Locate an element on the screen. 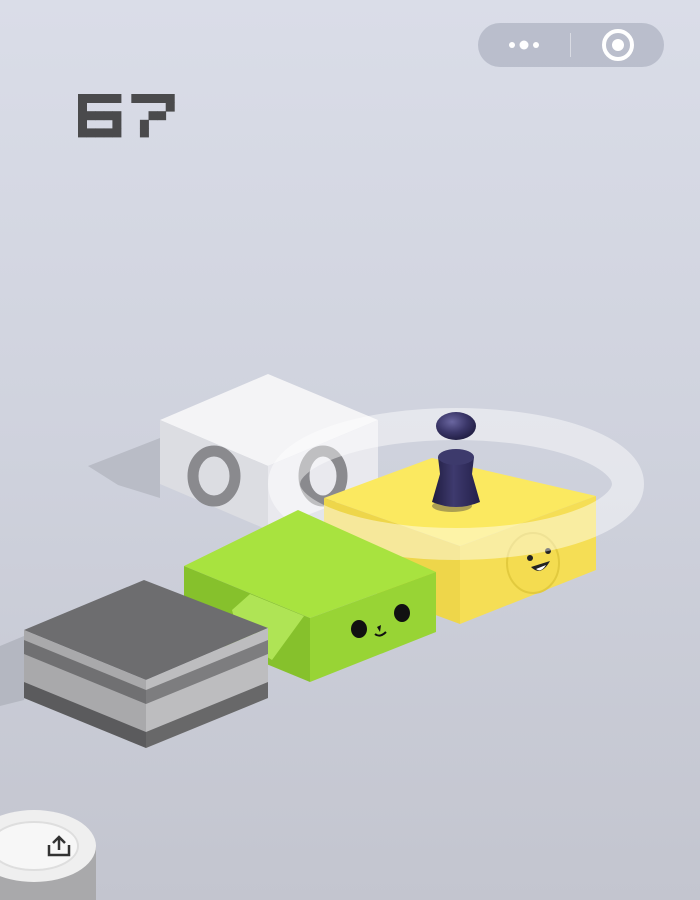 This screenshot has width=700, height=900. target-circle-icon is located at coordinates (618, 45).